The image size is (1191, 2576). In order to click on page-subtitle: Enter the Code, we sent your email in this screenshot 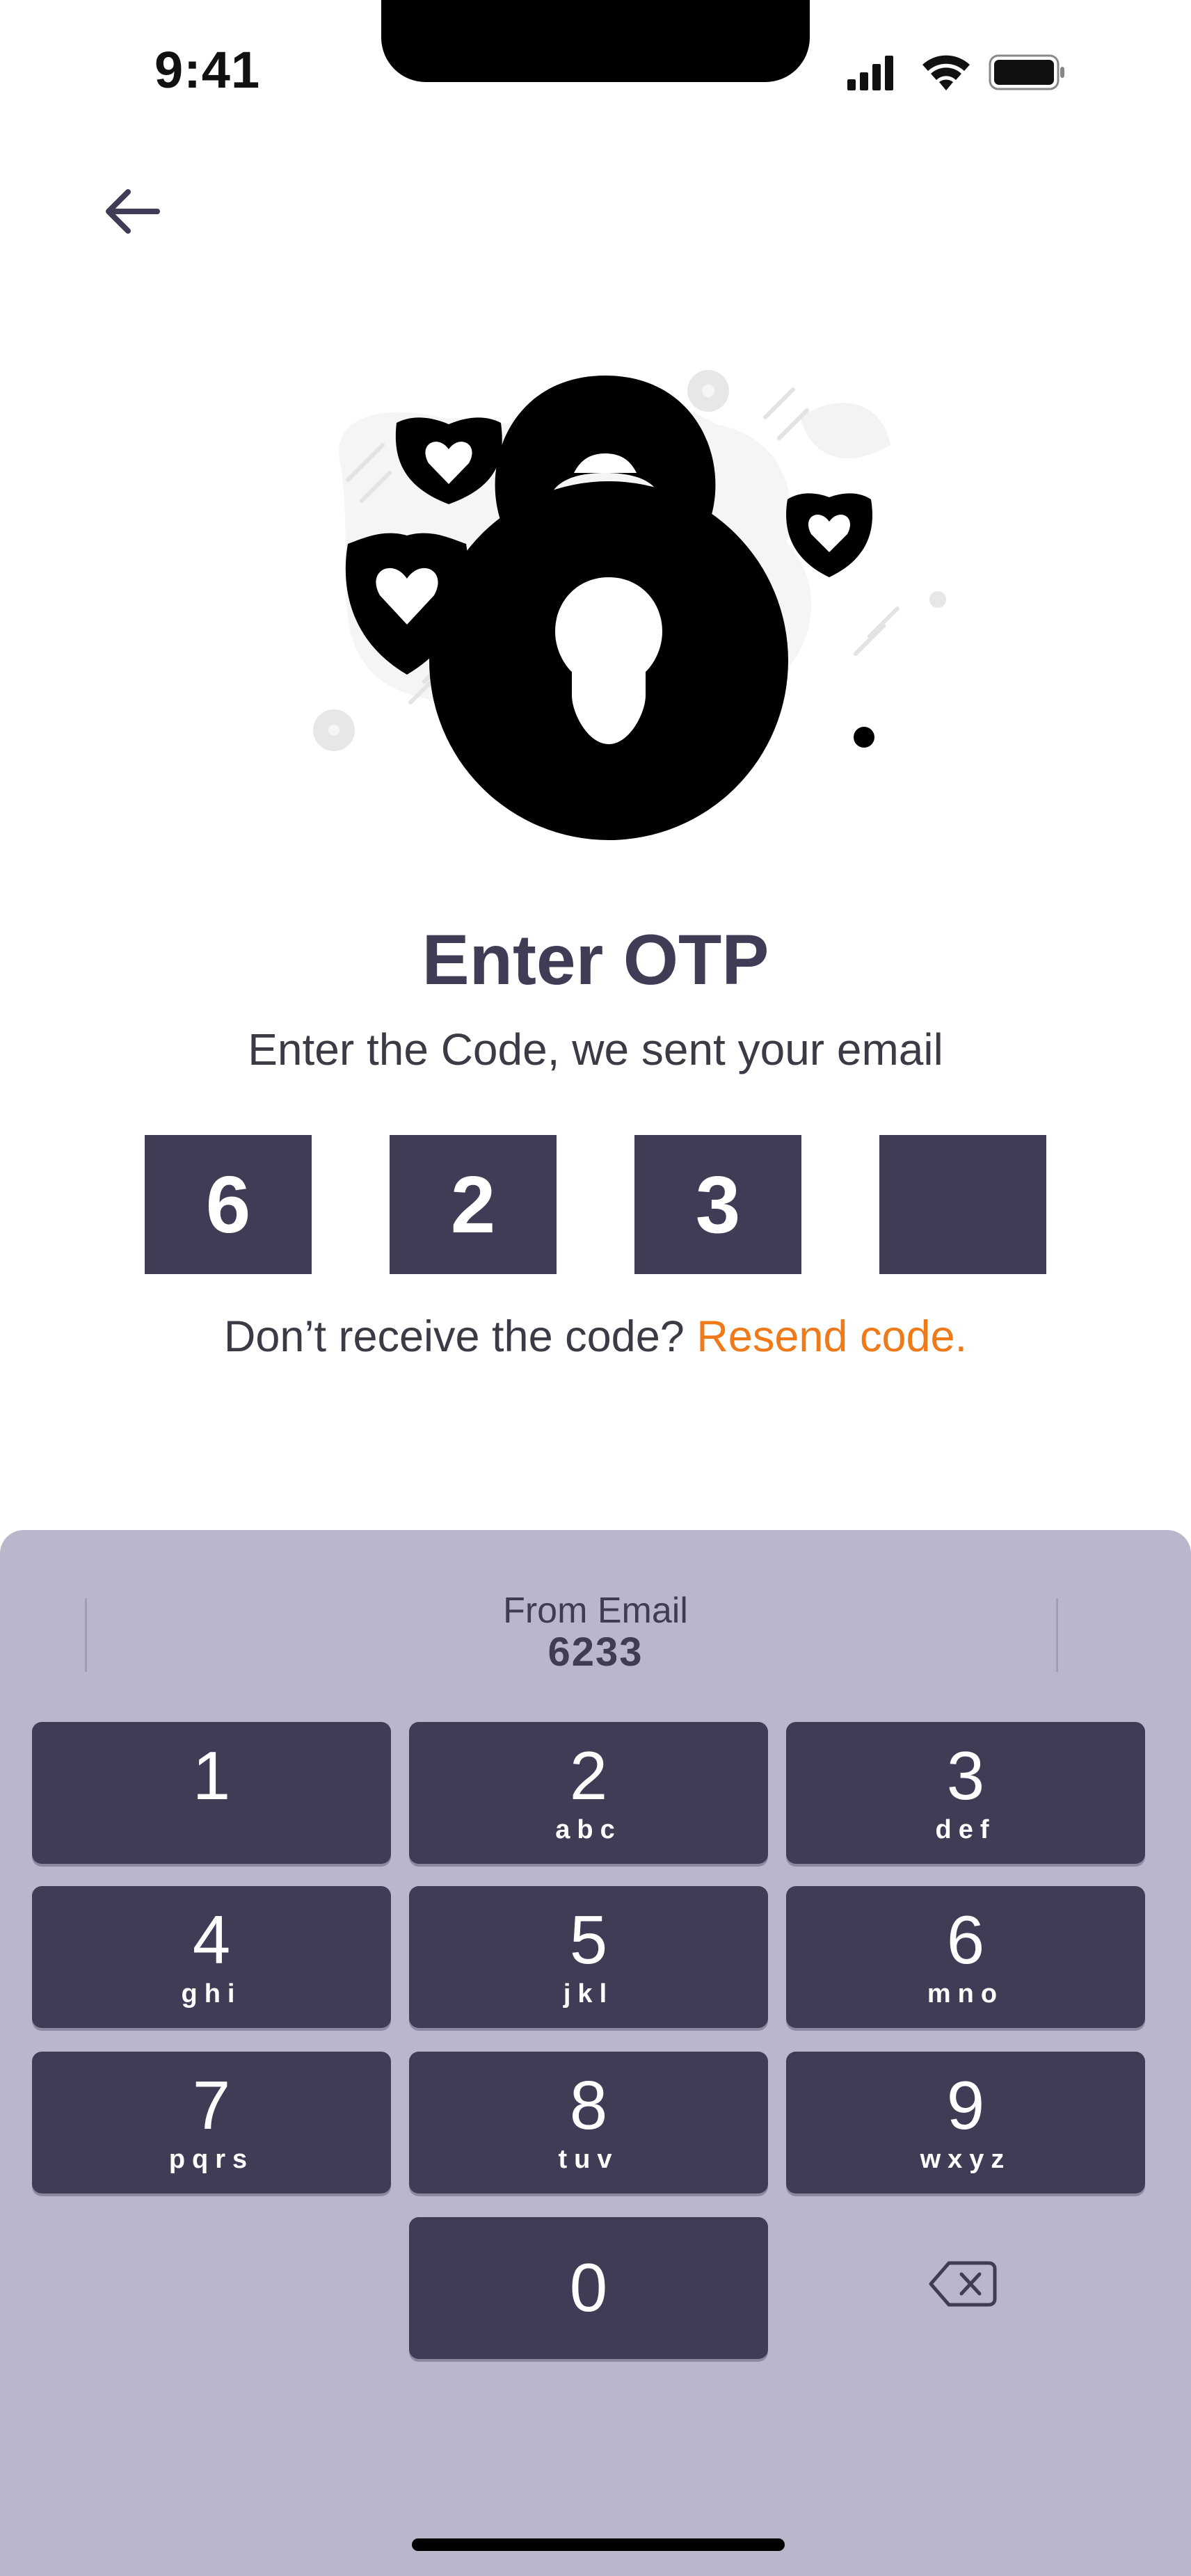, I will do `click(595, 1049)`.